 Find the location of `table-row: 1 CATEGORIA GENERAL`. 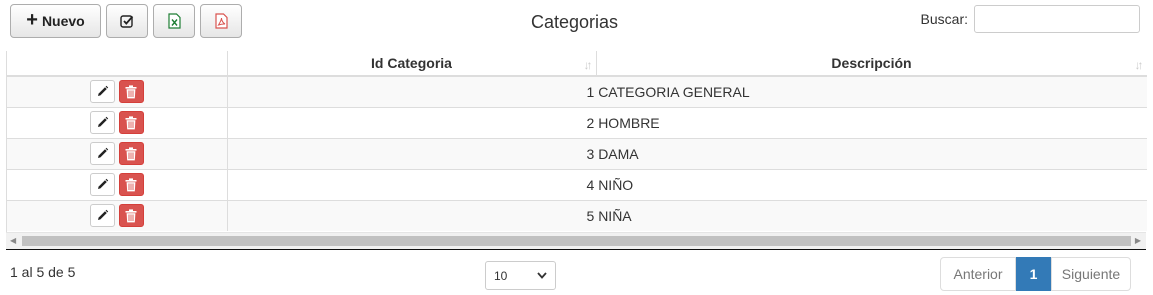

table-row: 1 CATEGORIA GENERAL is located at coordinates (577, 91).